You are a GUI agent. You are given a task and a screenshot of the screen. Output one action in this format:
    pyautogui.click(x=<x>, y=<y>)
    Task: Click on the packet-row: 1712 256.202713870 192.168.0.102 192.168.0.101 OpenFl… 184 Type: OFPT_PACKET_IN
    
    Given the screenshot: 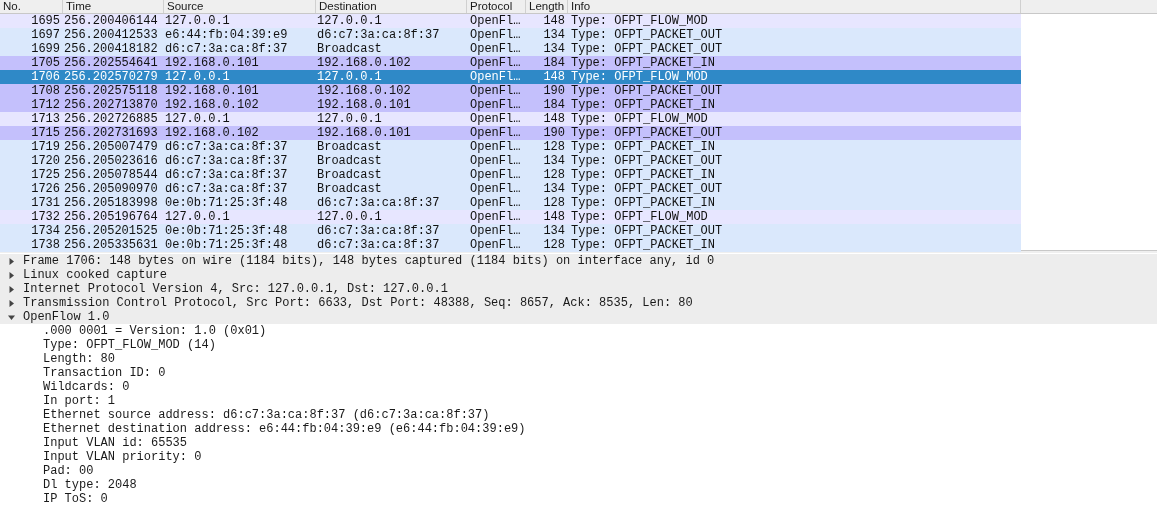 What is the action you would take?
    pyautogui.click(x=510, y=105)
    